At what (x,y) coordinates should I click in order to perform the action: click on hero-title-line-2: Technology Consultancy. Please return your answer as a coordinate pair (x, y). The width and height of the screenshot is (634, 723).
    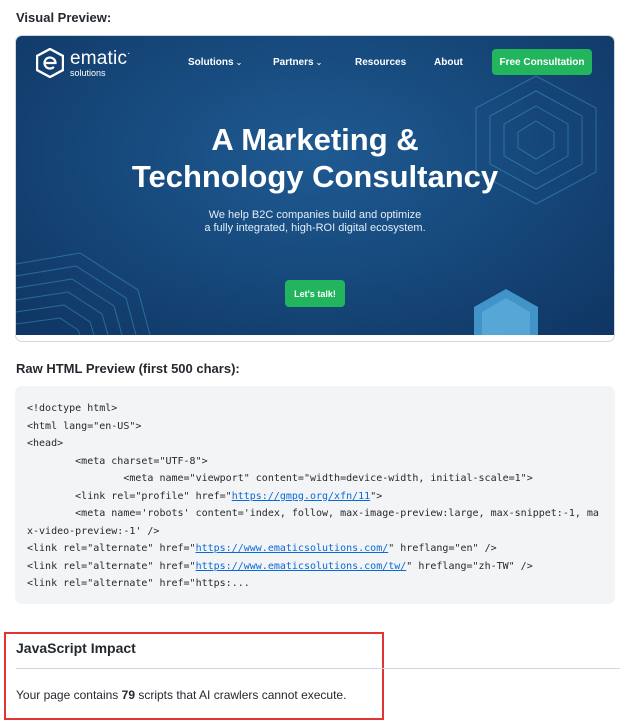
    Looking at the image, I should click on (315, 176).